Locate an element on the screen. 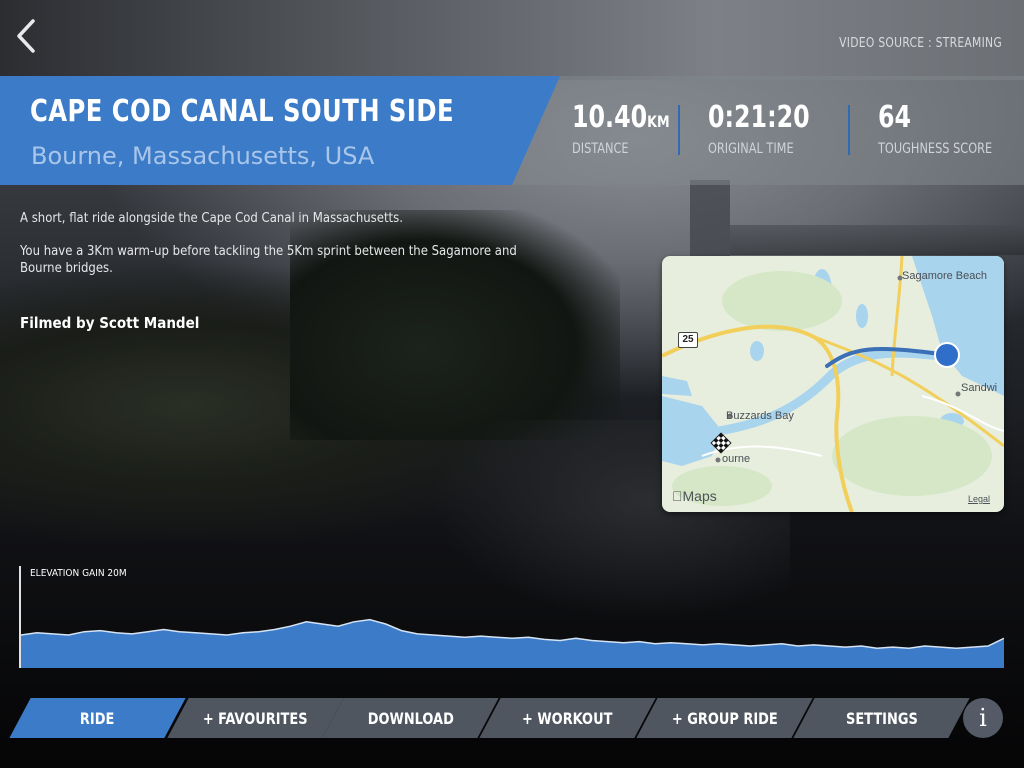 The height and width of the screenshot is (768, 1024). chevron-left-icon is located at coordinates (26, 36).